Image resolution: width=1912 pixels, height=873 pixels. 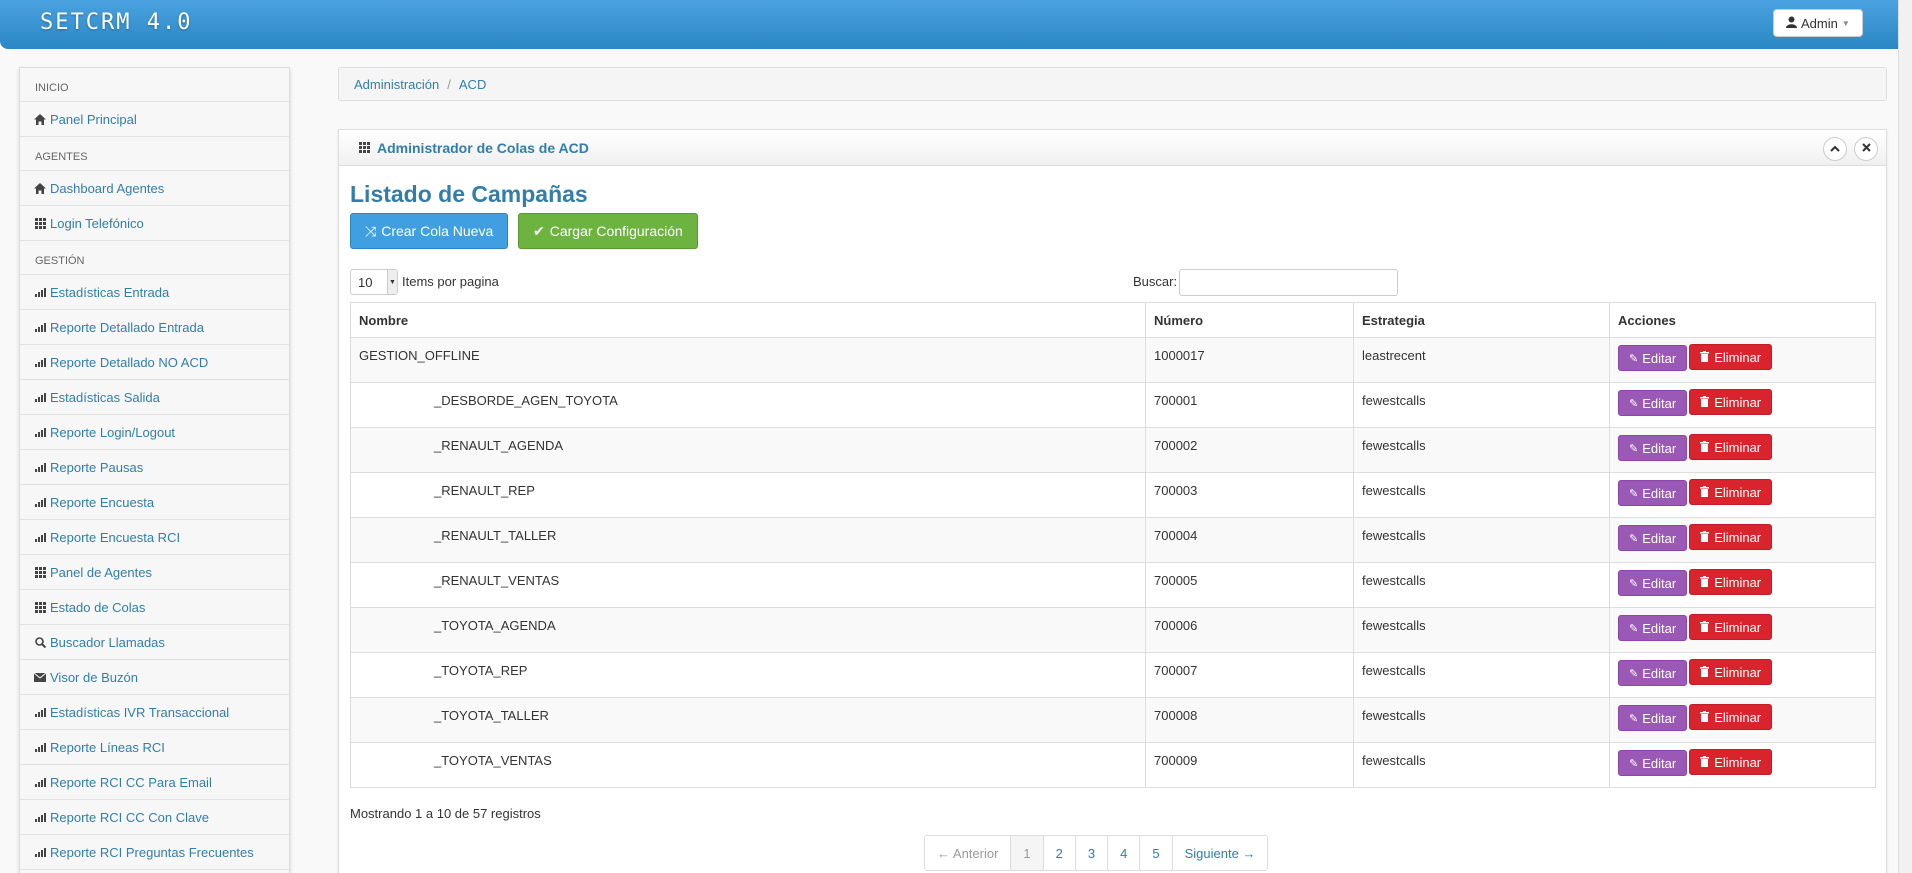 What do you see at coordinates (154, 747) in the screenshot?
I see `sidebar-item-reporte-lineas-rci: Reporte Líneas RCI` at bounding box center [154, 747].